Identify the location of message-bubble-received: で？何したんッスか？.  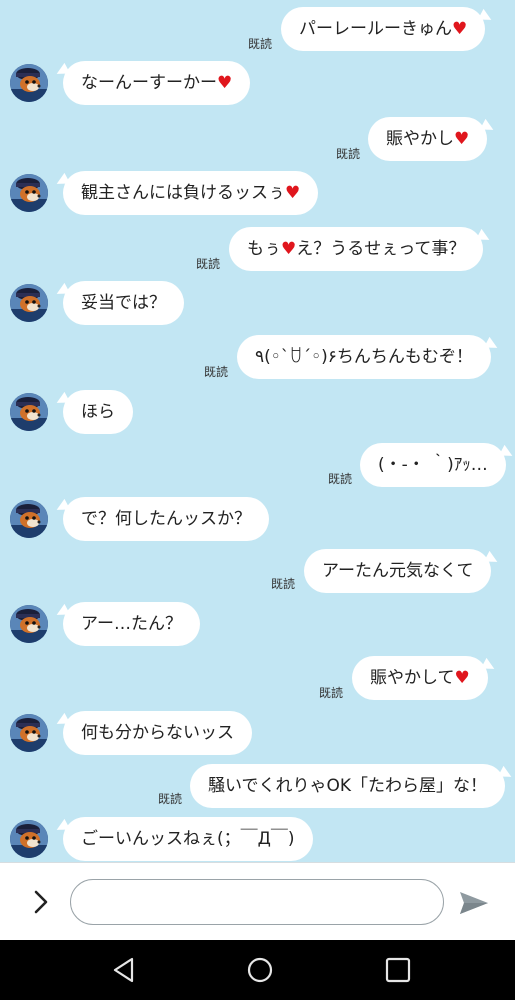
(166, 519).